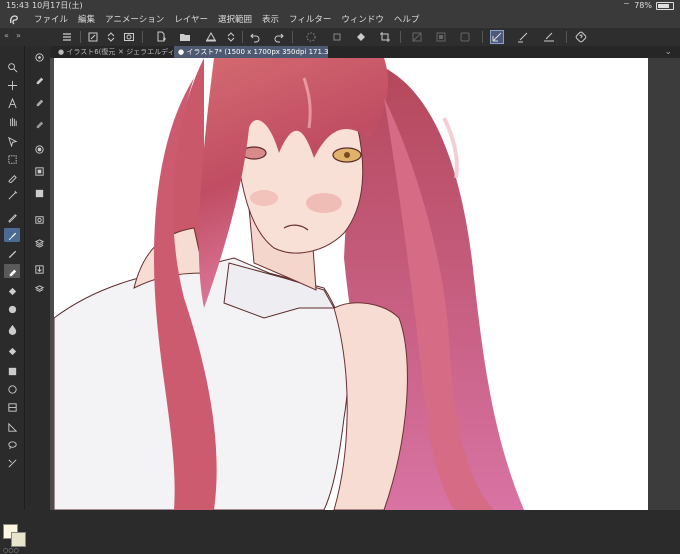 The height and width of the screenshot is (554, 680). What do you see at coordinates (664, 284) in the screenshot?
I see `right-panel` at bounding box center [664, 284].